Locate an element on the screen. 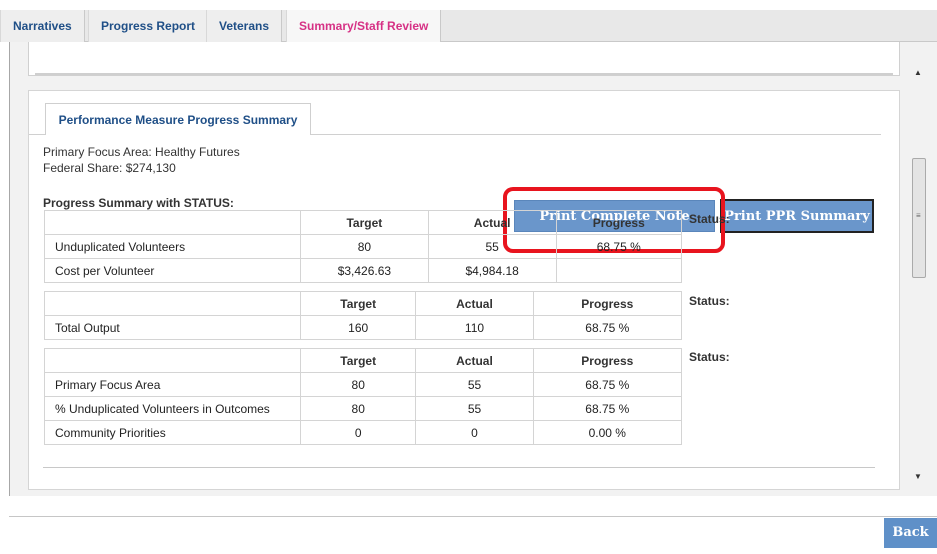 The width and height of the screenshot is (937, 554). row-progress is located at coordinates (619, 270).